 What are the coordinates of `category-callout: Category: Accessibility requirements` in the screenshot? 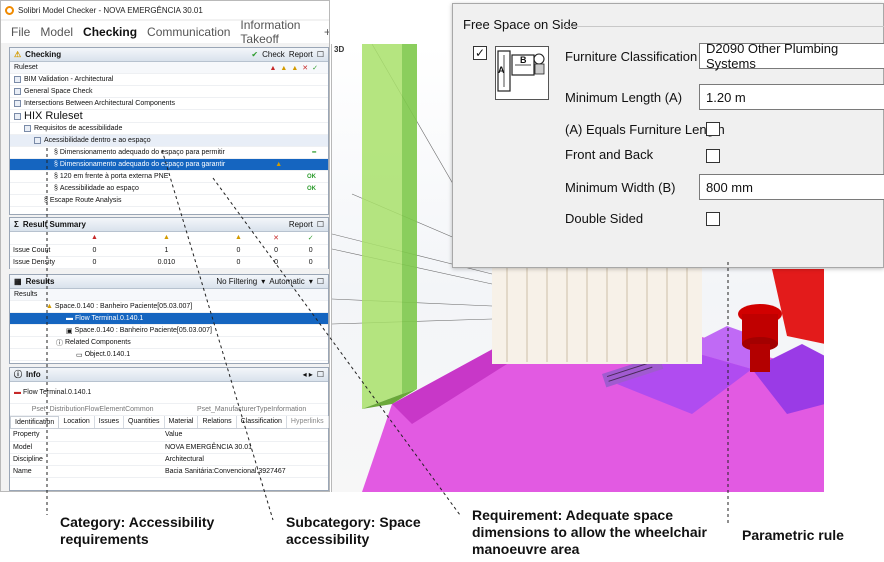 It's located at (137, 530).